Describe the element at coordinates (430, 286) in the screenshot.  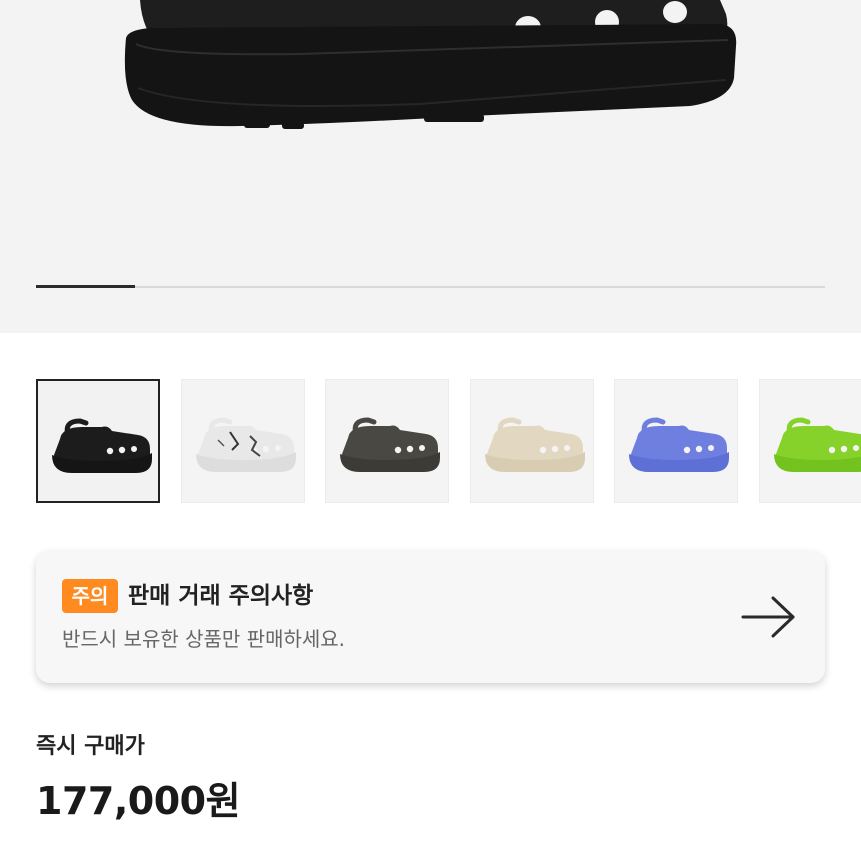
I see `carousel-progress-track` at that location.